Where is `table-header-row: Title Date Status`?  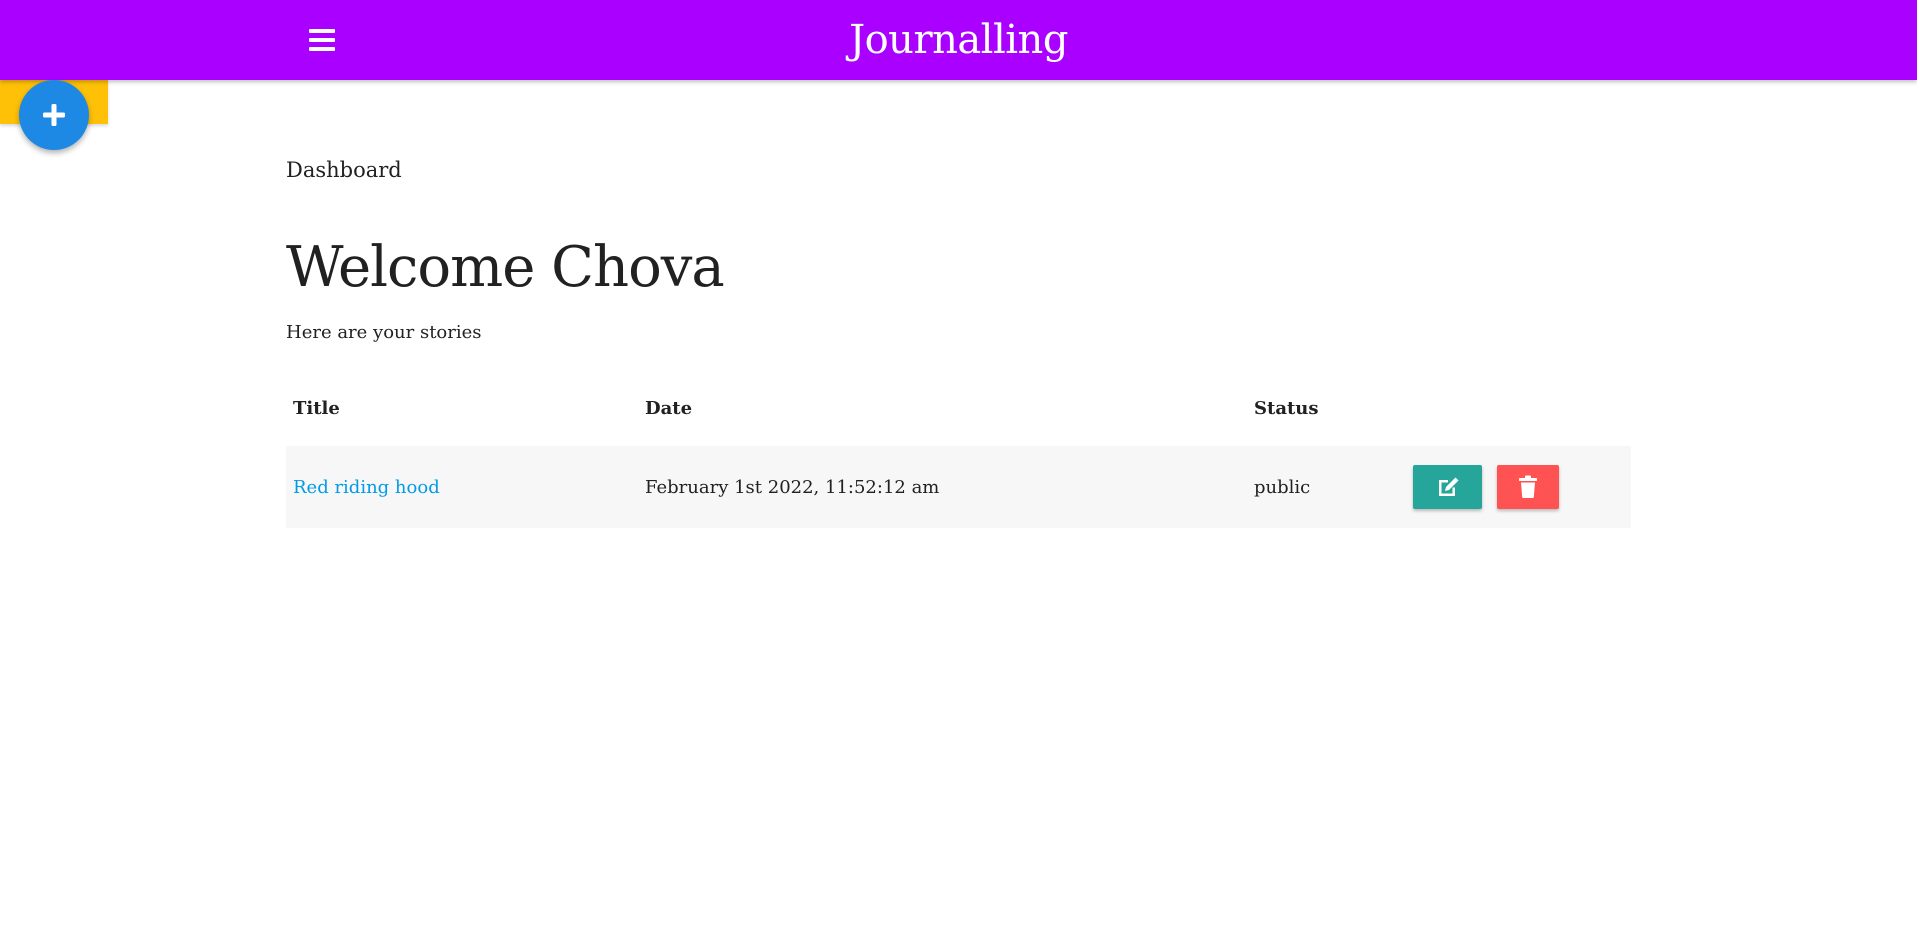 table-header-row: Title Date Status is located at coordinates (958, 408).